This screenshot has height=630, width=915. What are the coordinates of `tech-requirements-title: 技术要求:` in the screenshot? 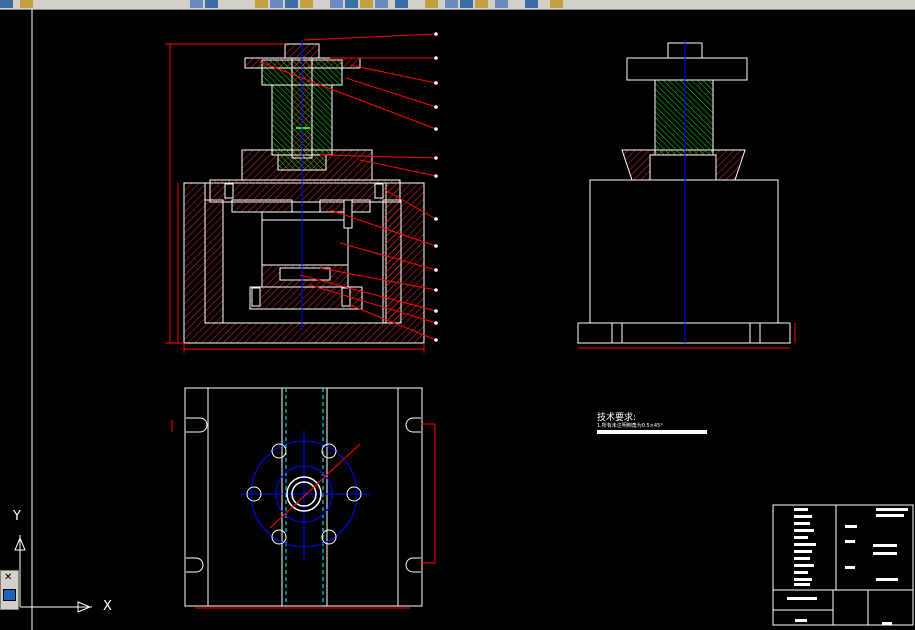 It's located at (617, 418).